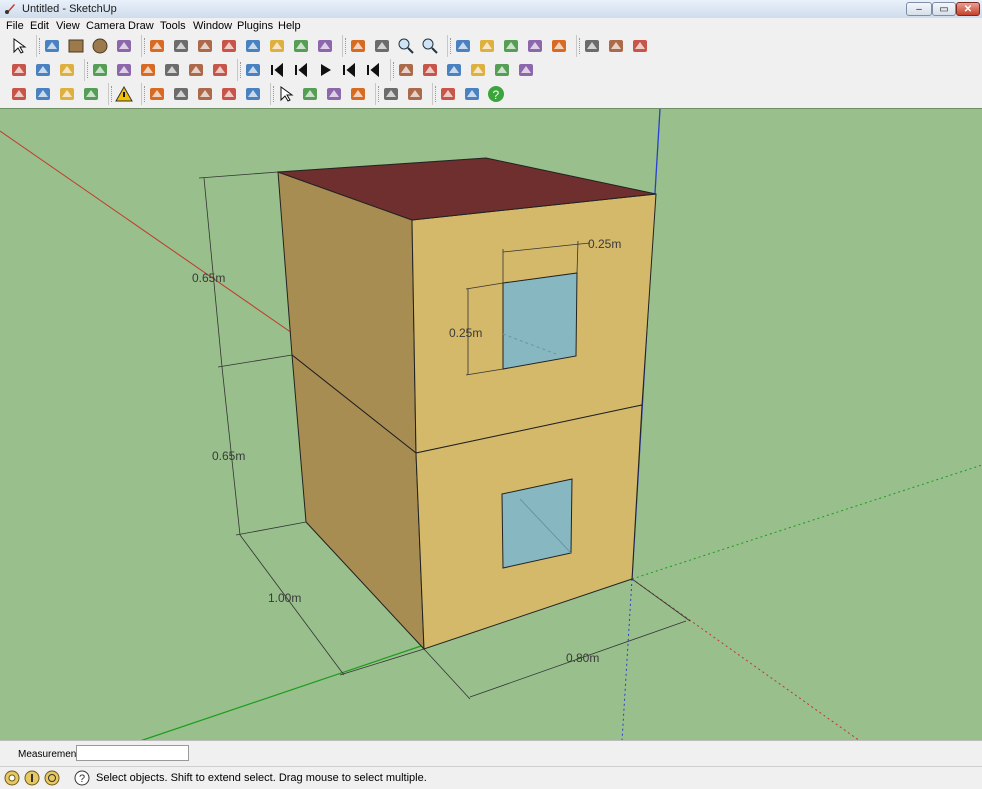 The height and width of the screenshot is (789, 982). Describe the element at coordinates (12, 778) in the screenshot. I see `geo-location-icon` at that location.